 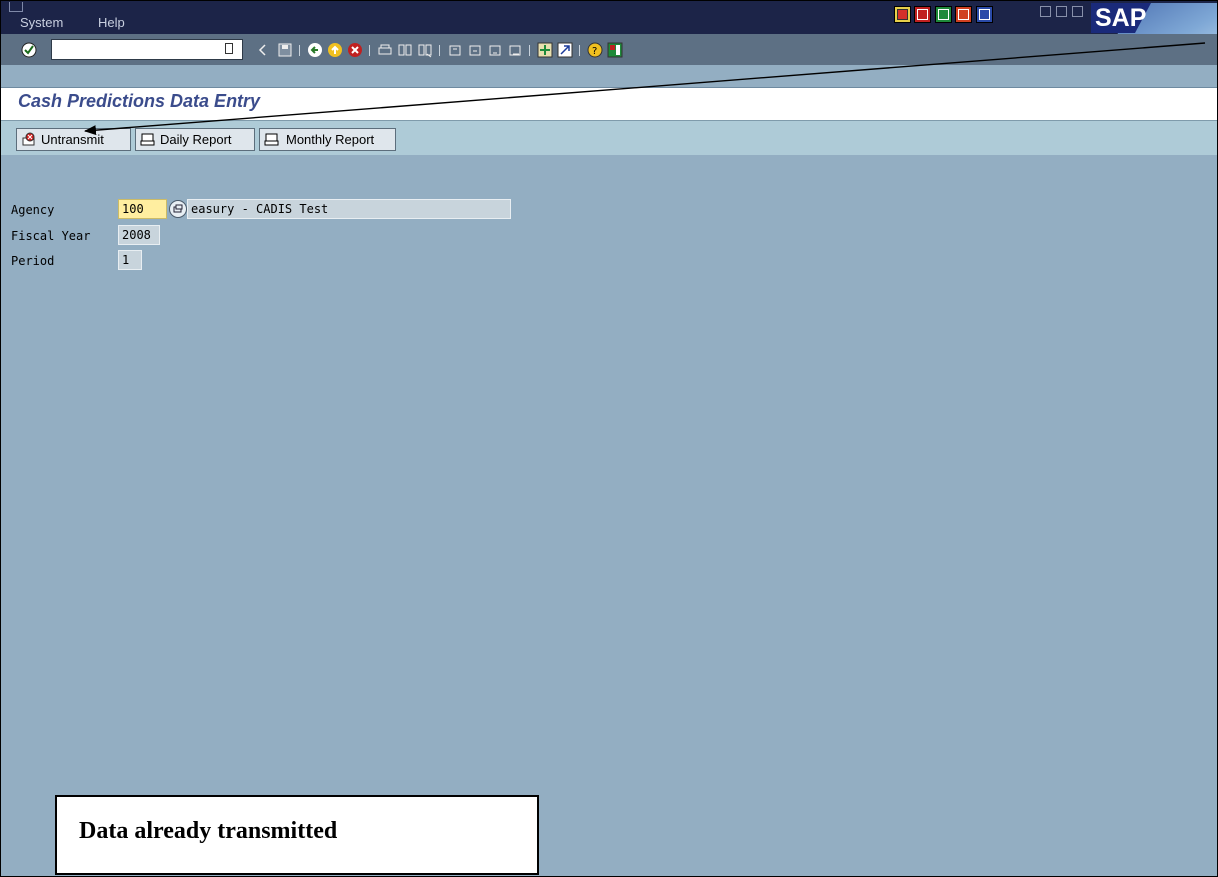 What do you see at coordinates (51, 236) in the screenshot?
I see `fiscal-year-label: Fiscal Year` at bounding box center [51, 236].